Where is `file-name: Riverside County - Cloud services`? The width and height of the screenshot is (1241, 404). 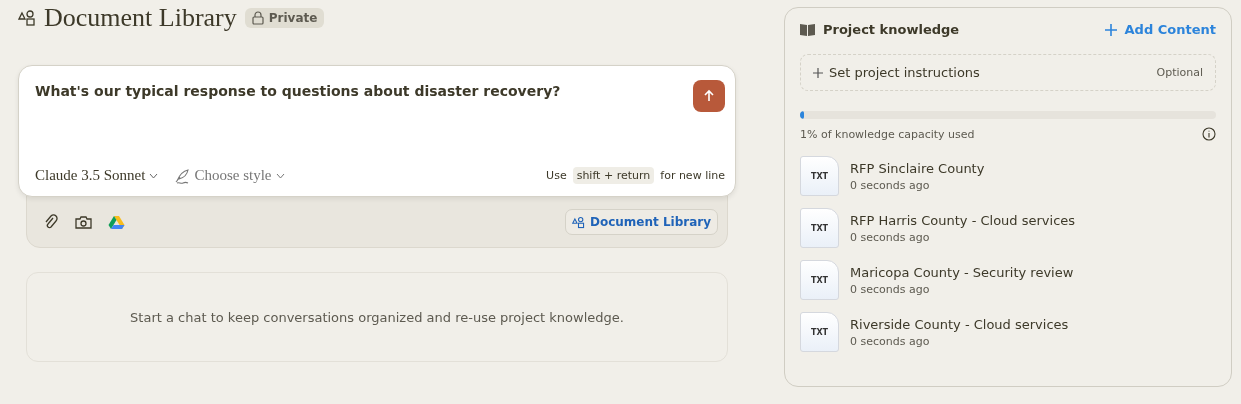
file-name: Riverside County - Cloud services is located at coordinates (959, 324).